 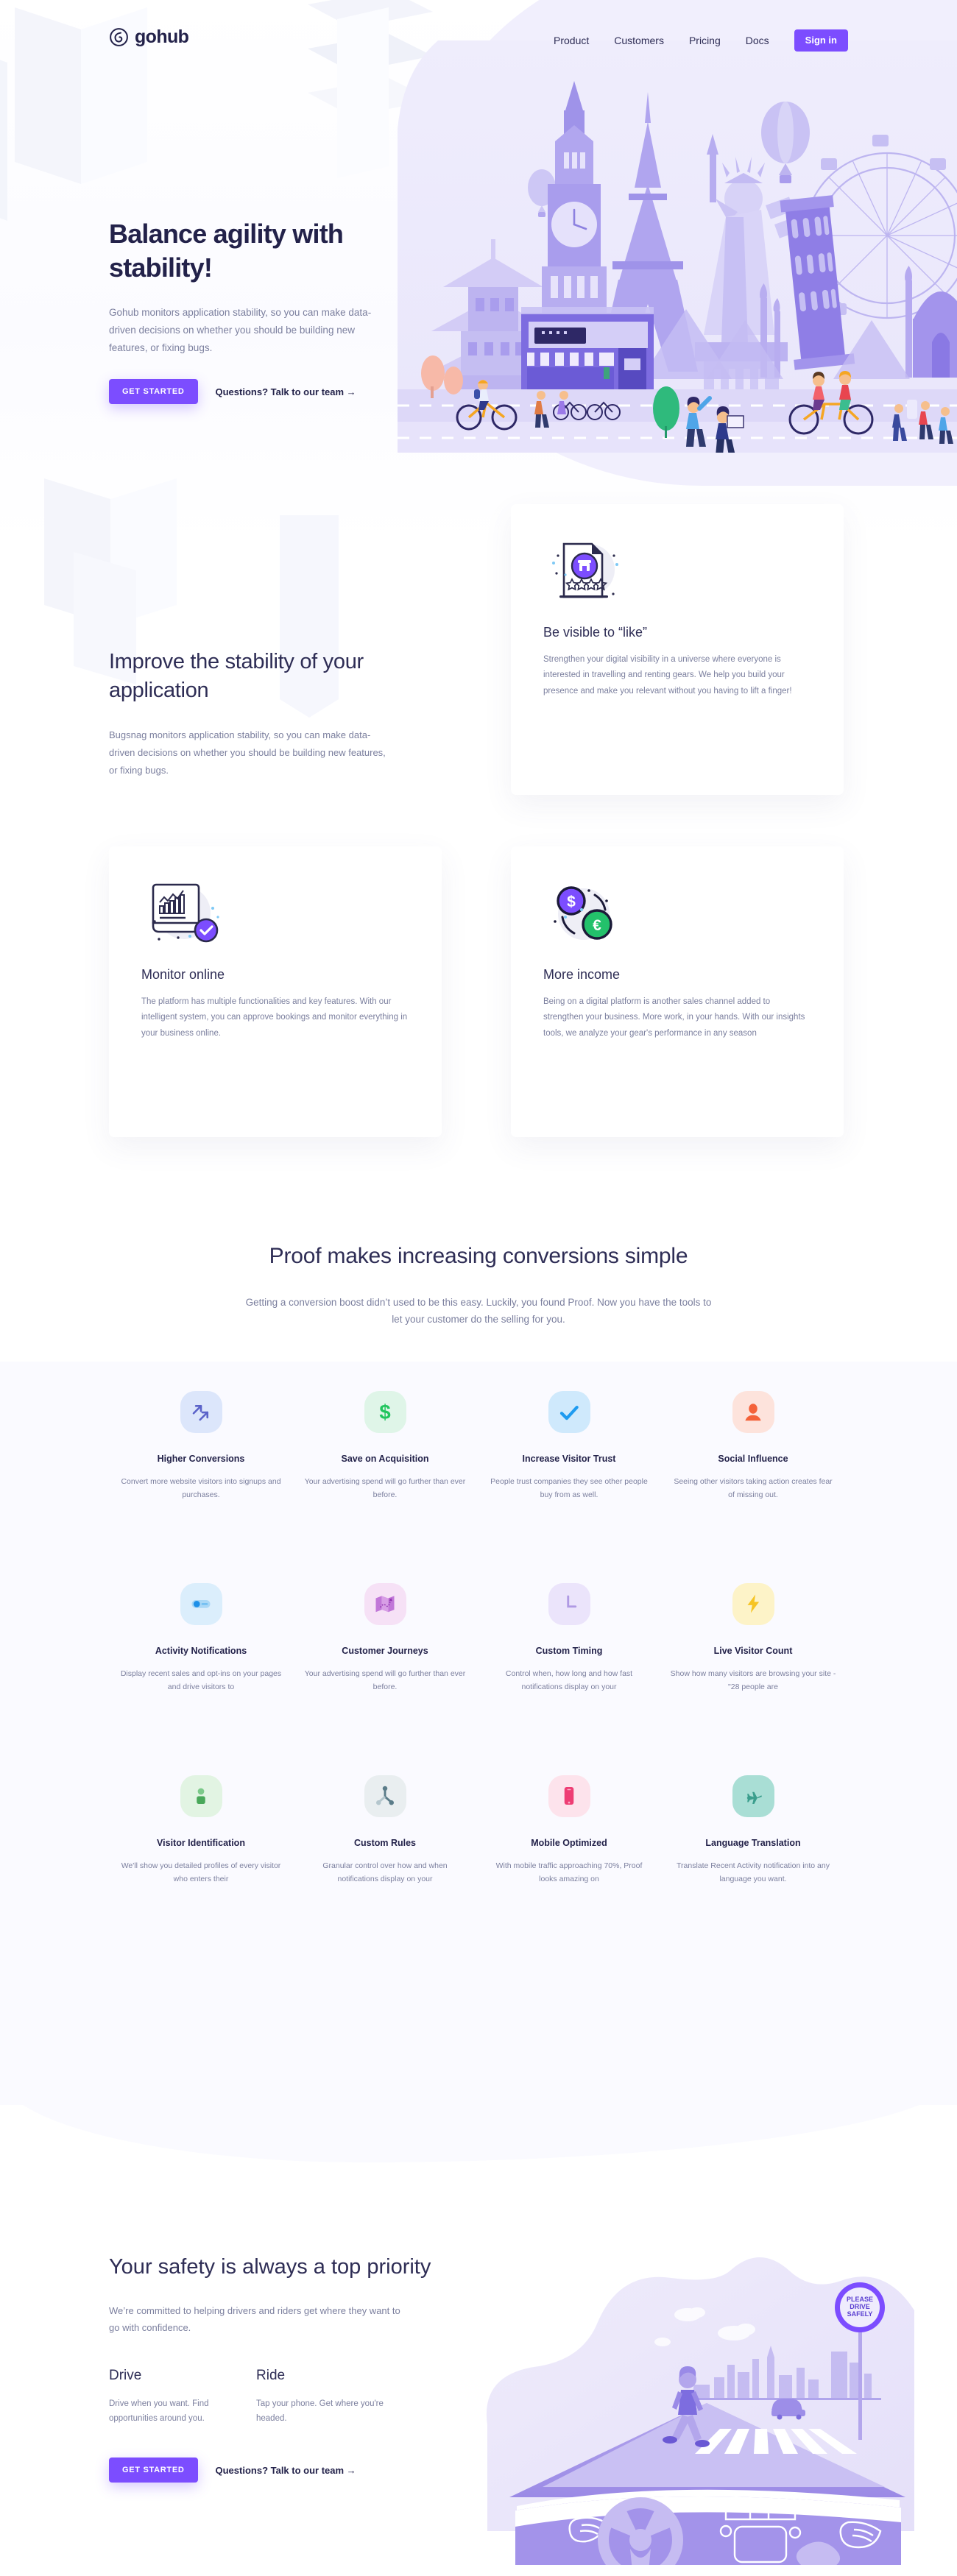 I want to click on card-icon-wrap, so click(x=275, y=912).